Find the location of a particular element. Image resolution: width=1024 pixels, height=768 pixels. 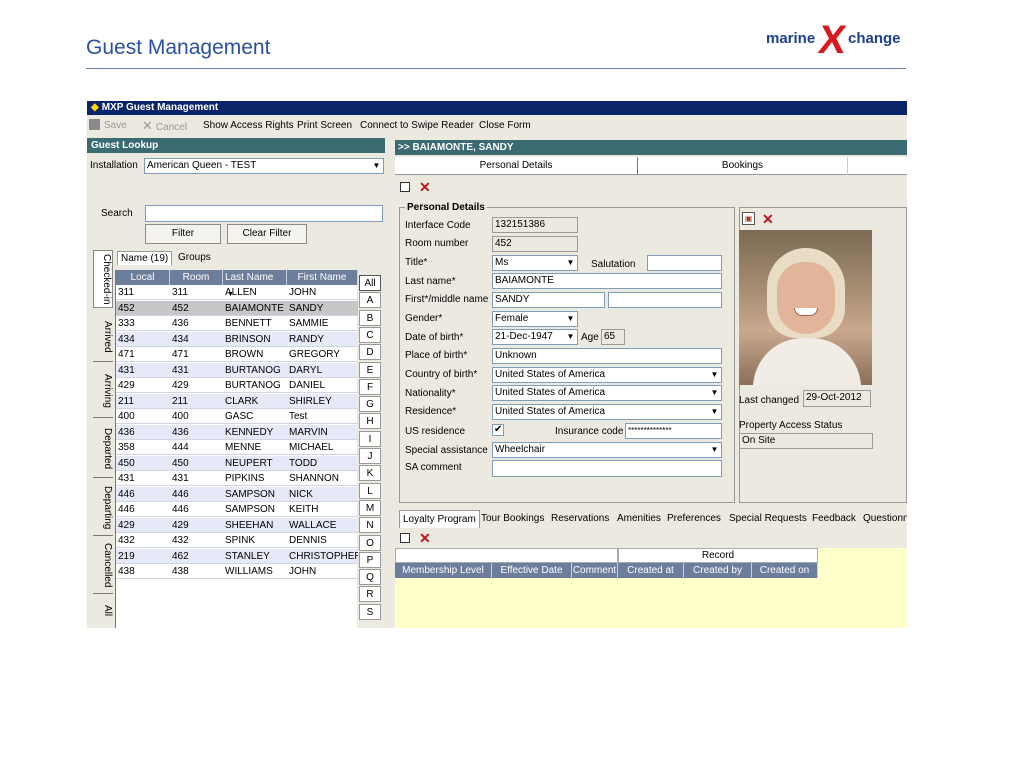

middle-name-field is located at coordinates (665, 300).